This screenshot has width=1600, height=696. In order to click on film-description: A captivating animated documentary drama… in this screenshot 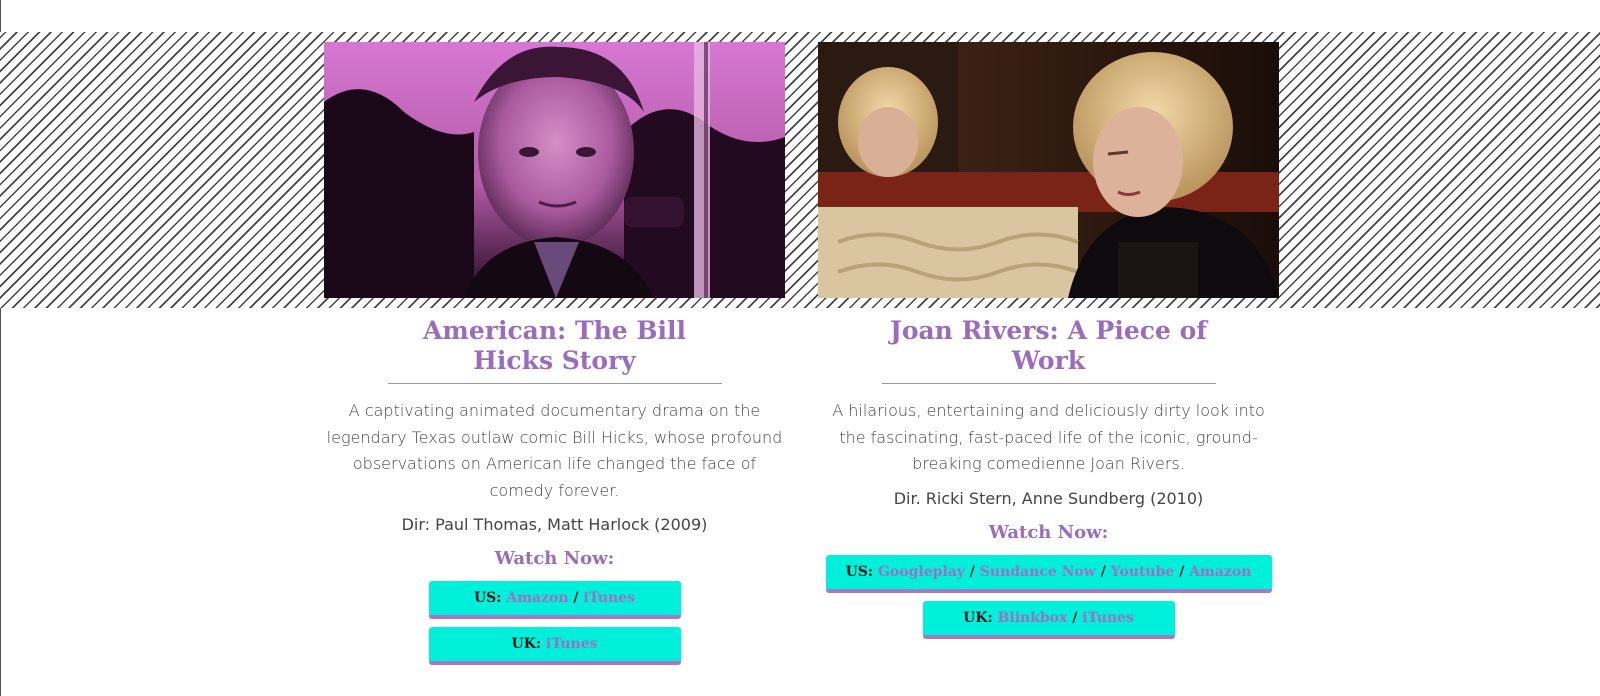, I will do `click(554, 450)`.